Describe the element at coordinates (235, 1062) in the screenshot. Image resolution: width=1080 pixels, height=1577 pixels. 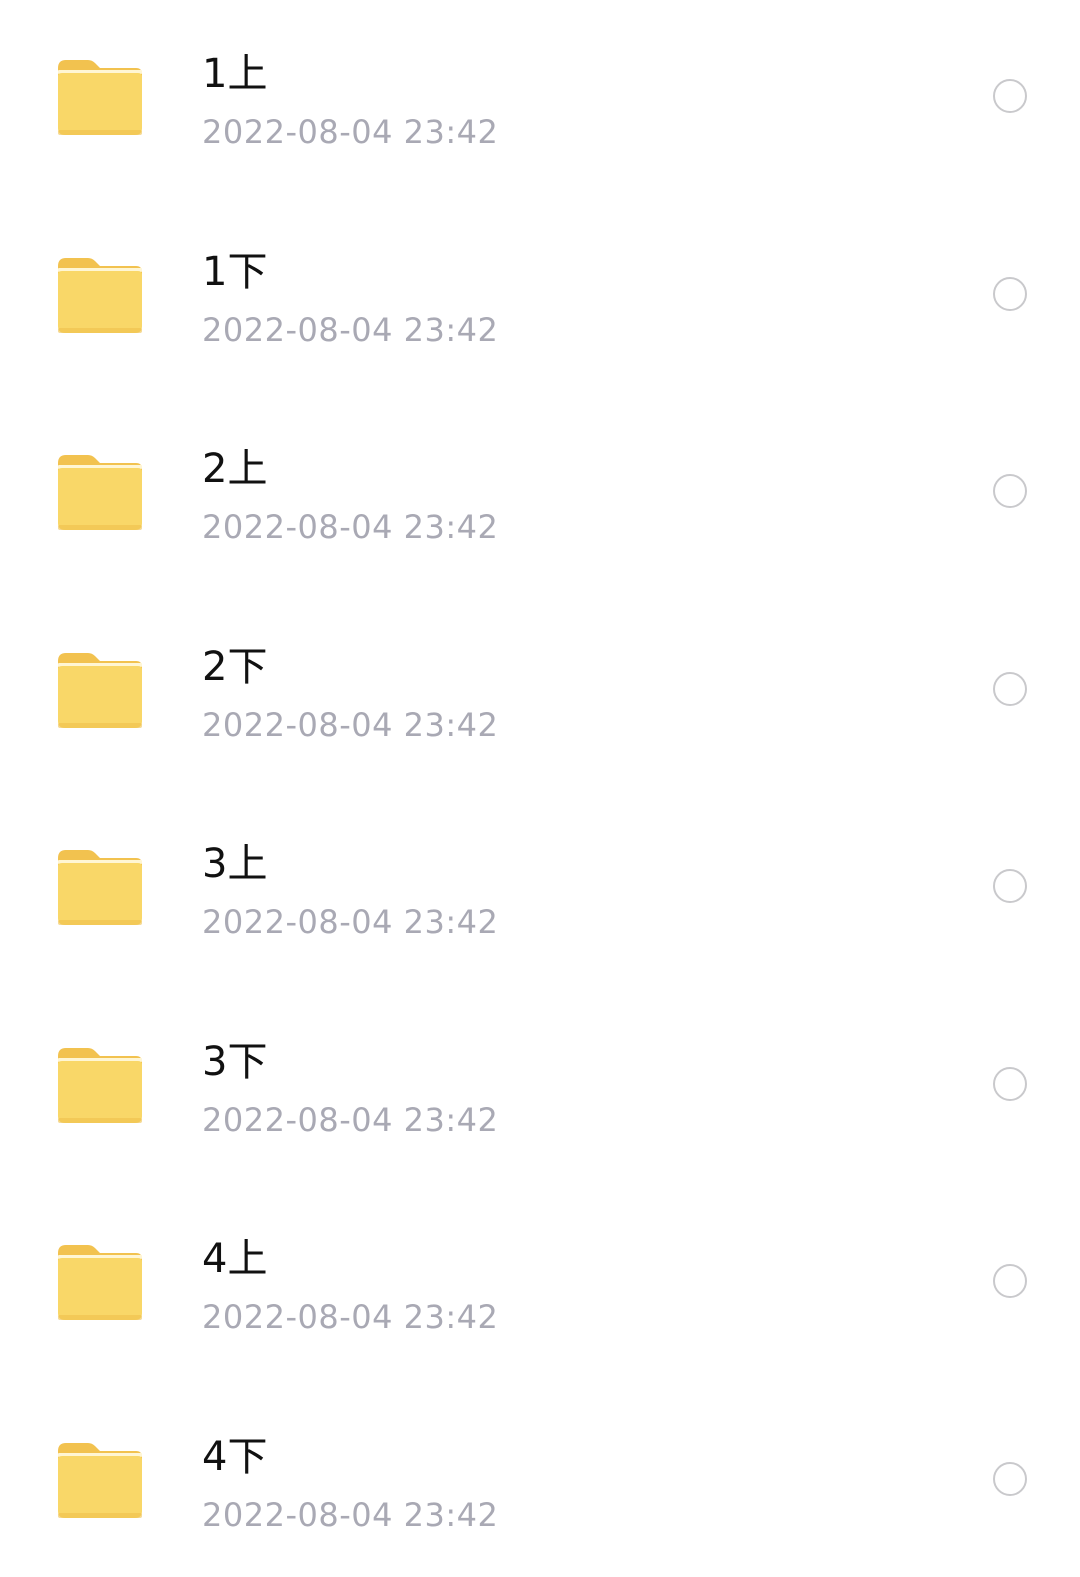
I see `file-name: 3下` at that location.